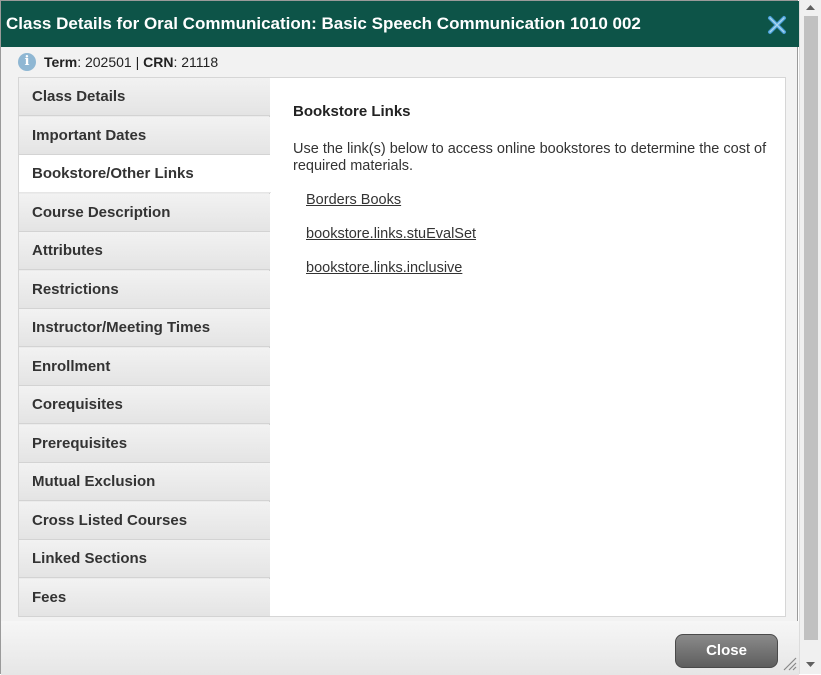 The image size is (821, 675). What do you see at coordinates (200, 62) in the screenshot?
I see `crn-value: 21118` at bounding box center [200, 62].